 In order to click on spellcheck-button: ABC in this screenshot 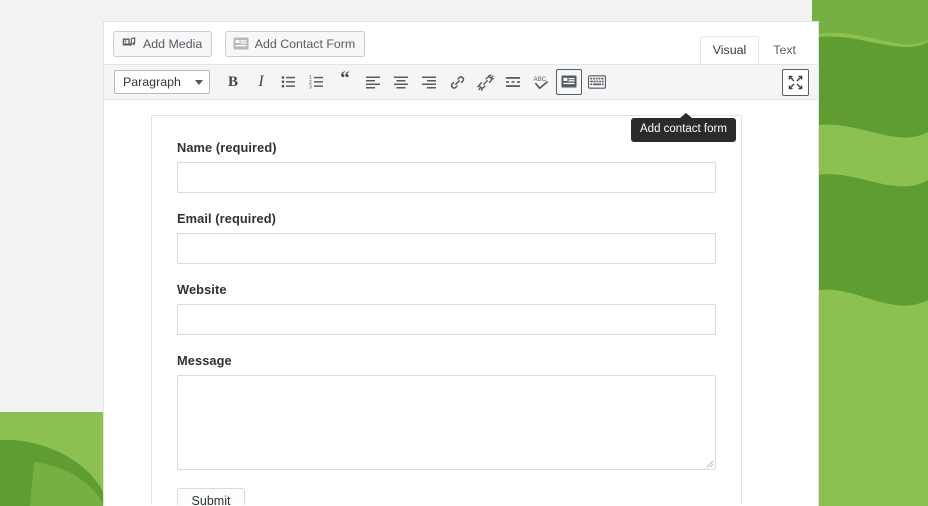, I will do `click(541, 82)`.